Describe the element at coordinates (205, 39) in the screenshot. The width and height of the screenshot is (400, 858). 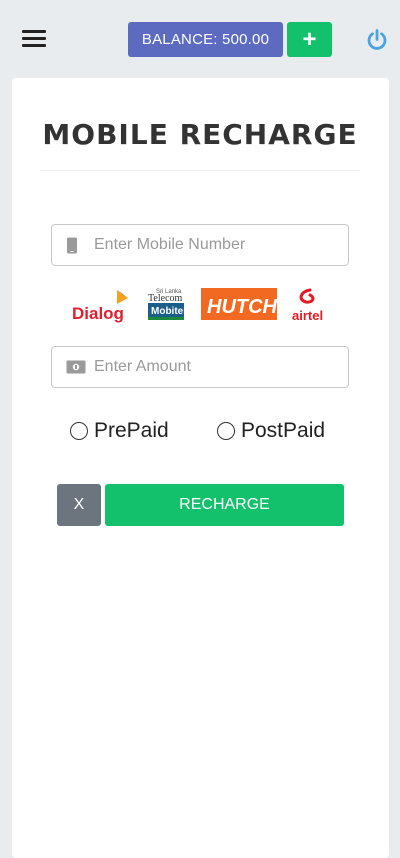
I see `balance-button: BALANCE: 500.00` at that location.